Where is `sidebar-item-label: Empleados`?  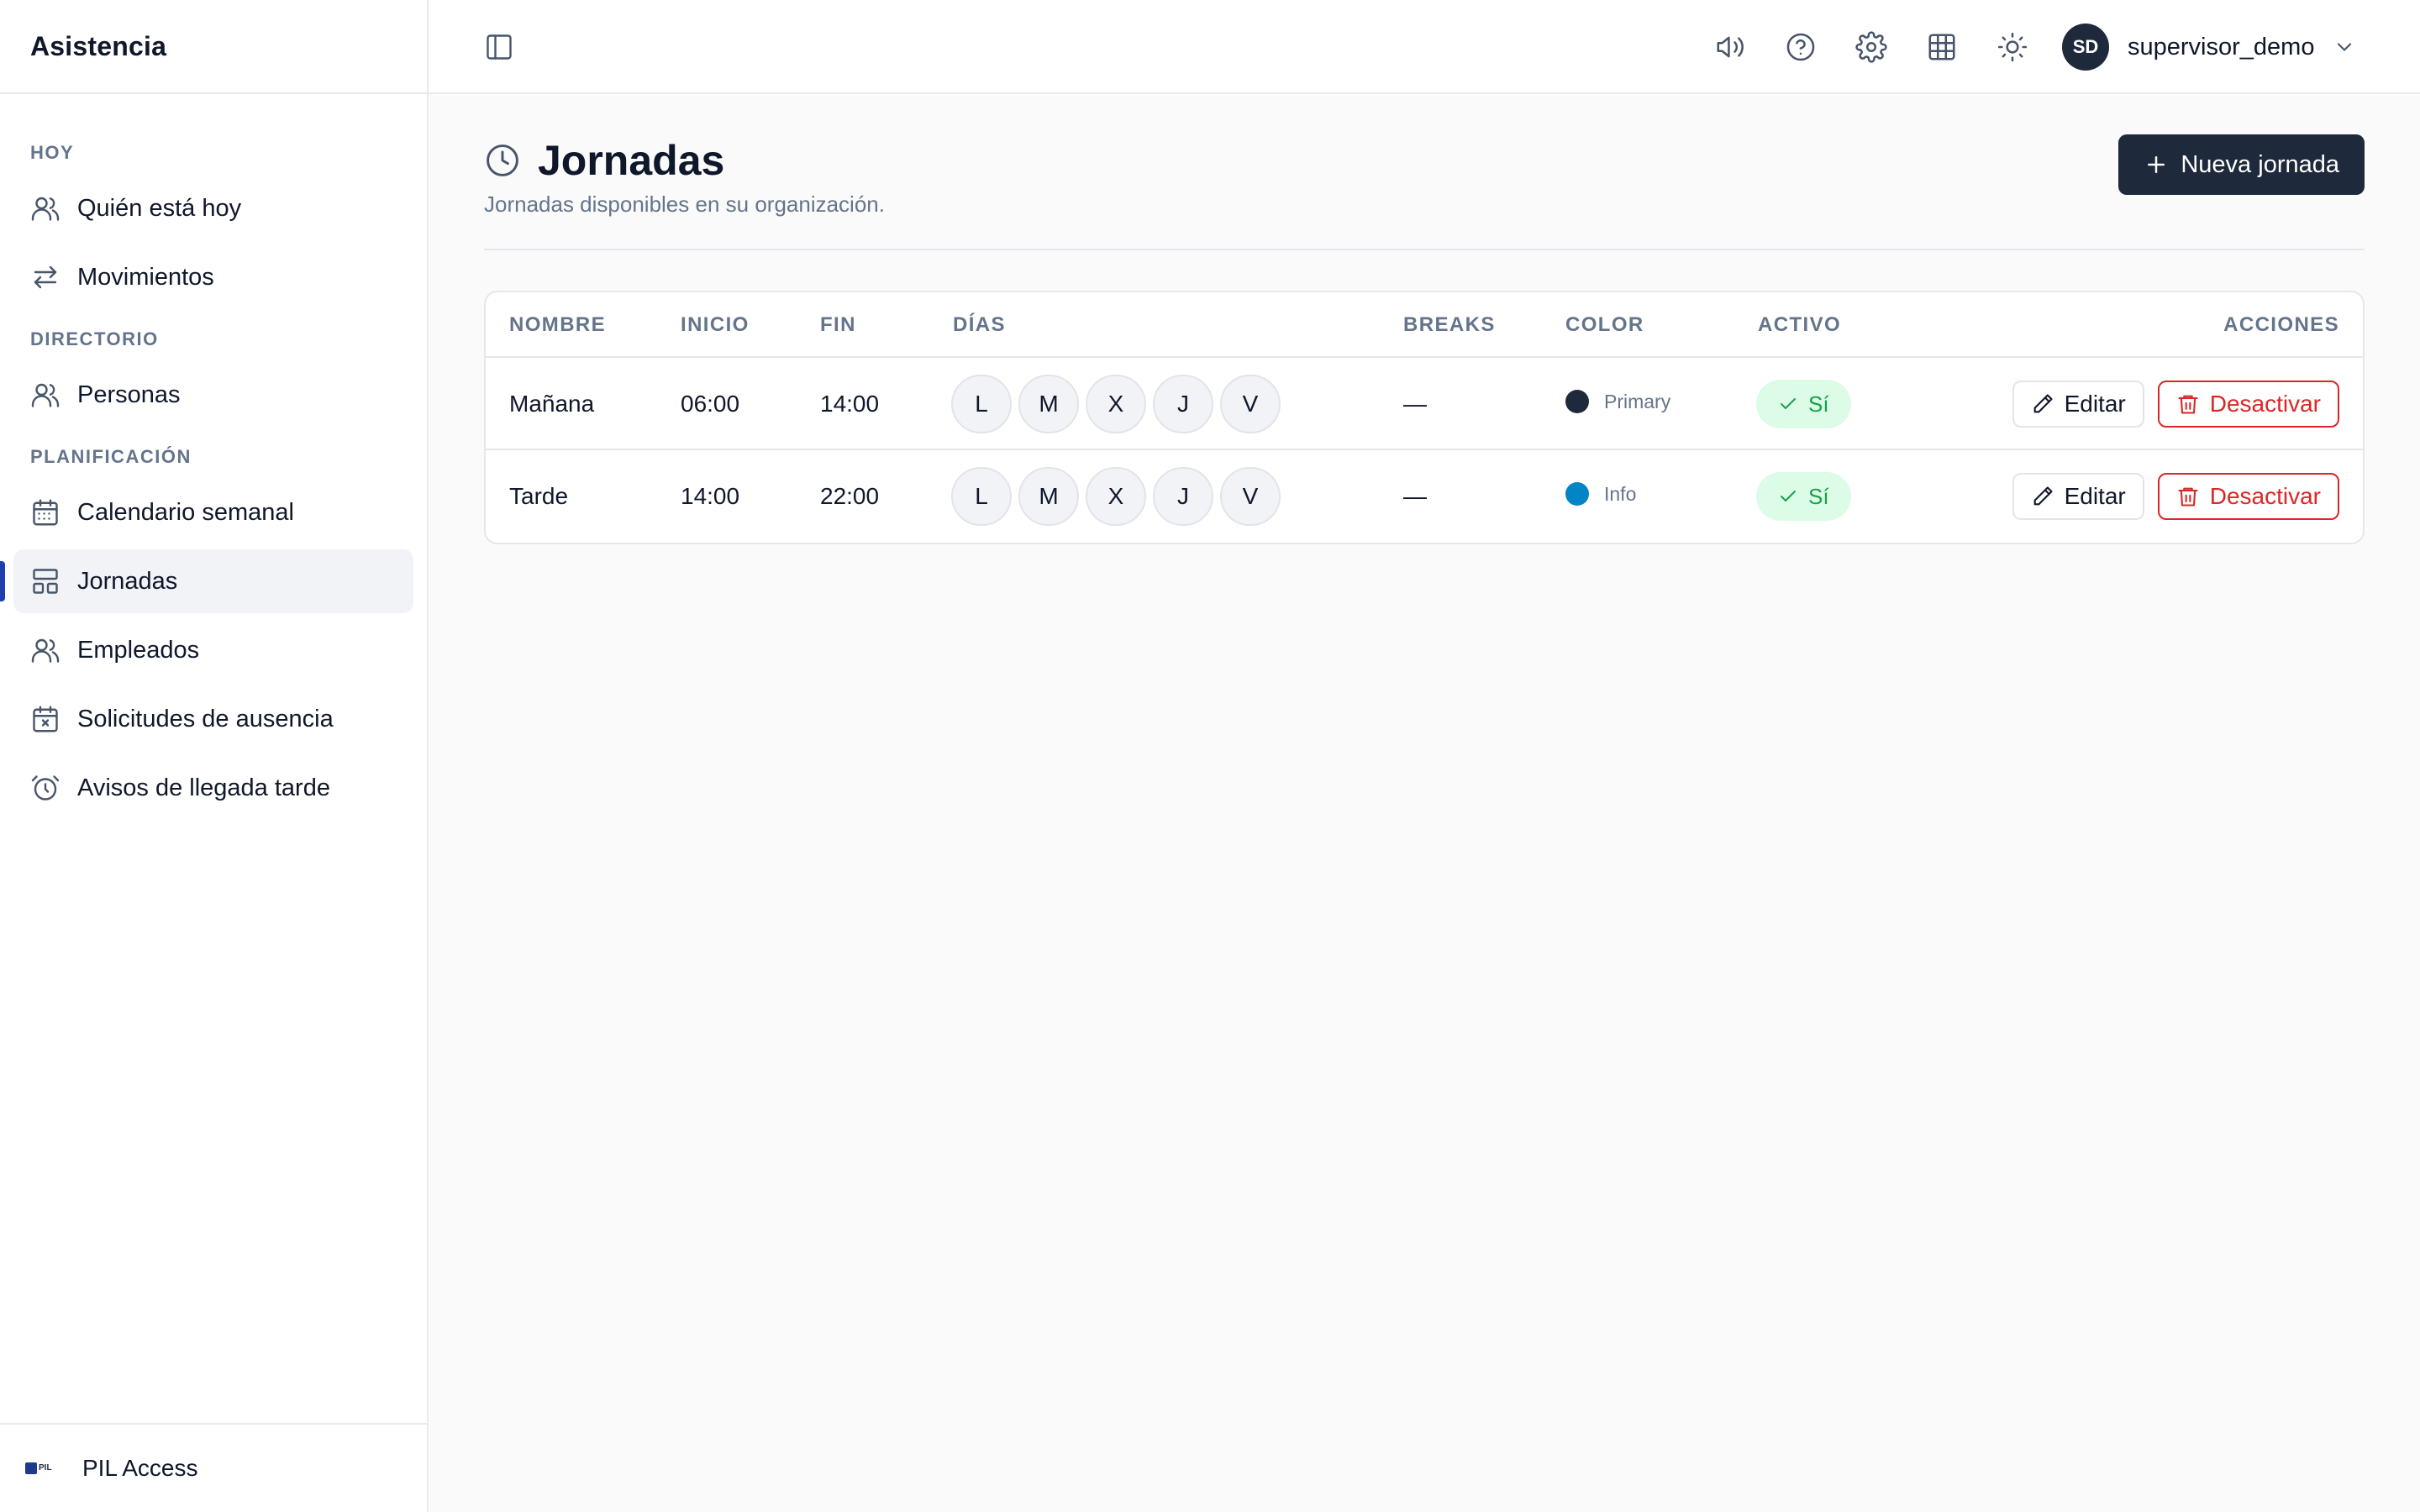
sidebar-item-label: Empleados is located at coordinates (138, 650).